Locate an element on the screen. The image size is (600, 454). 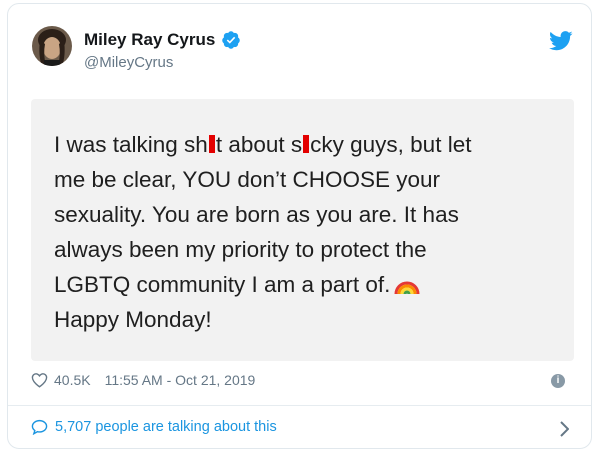
info-icon: i is located at coordinates (558, 381).